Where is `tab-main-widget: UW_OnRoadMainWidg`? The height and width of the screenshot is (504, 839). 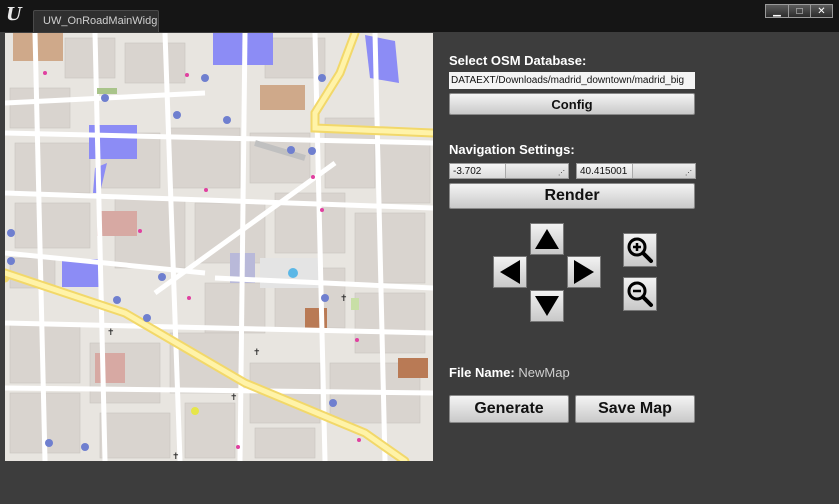
tab-main-widget: UW_OnRoadMainWidg is located at coordinates (96, 21).